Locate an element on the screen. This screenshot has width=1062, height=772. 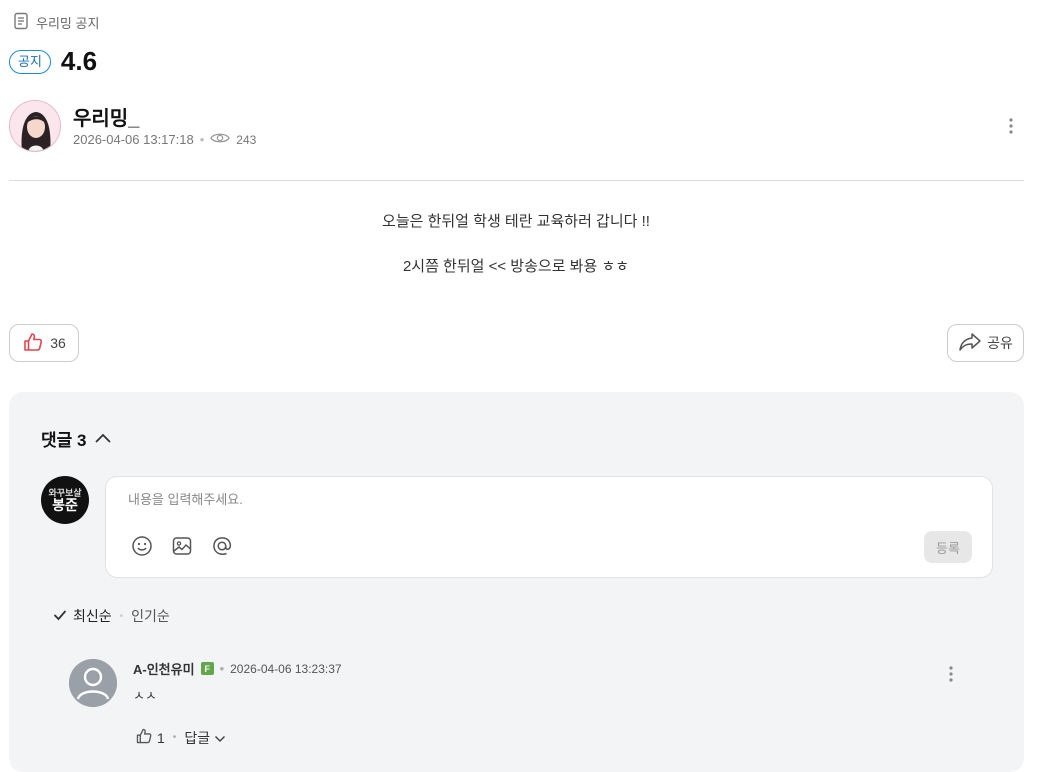
post-title: 4.6 is located at coordinates (79, 61).